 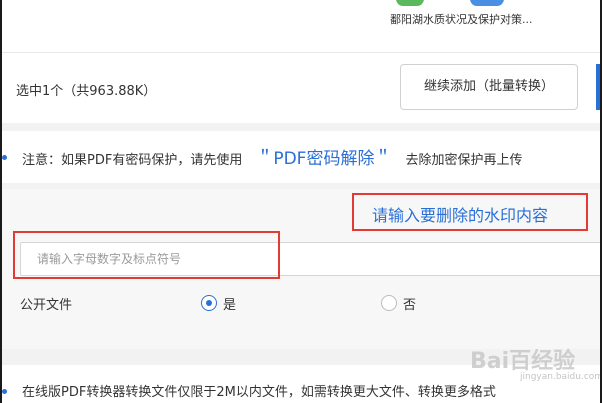 What do you see at coordinates (599, 87) in the screenshot?
I see `start-convert-button-edge` at bounding box center [599, 87].